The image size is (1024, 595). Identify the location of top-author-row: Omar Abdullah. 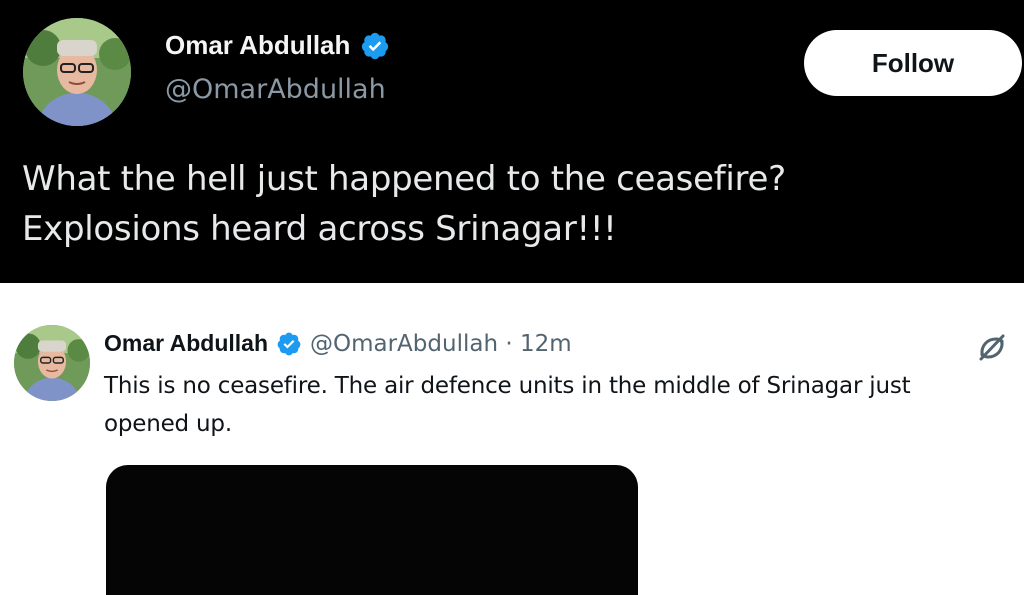
(277, 45).